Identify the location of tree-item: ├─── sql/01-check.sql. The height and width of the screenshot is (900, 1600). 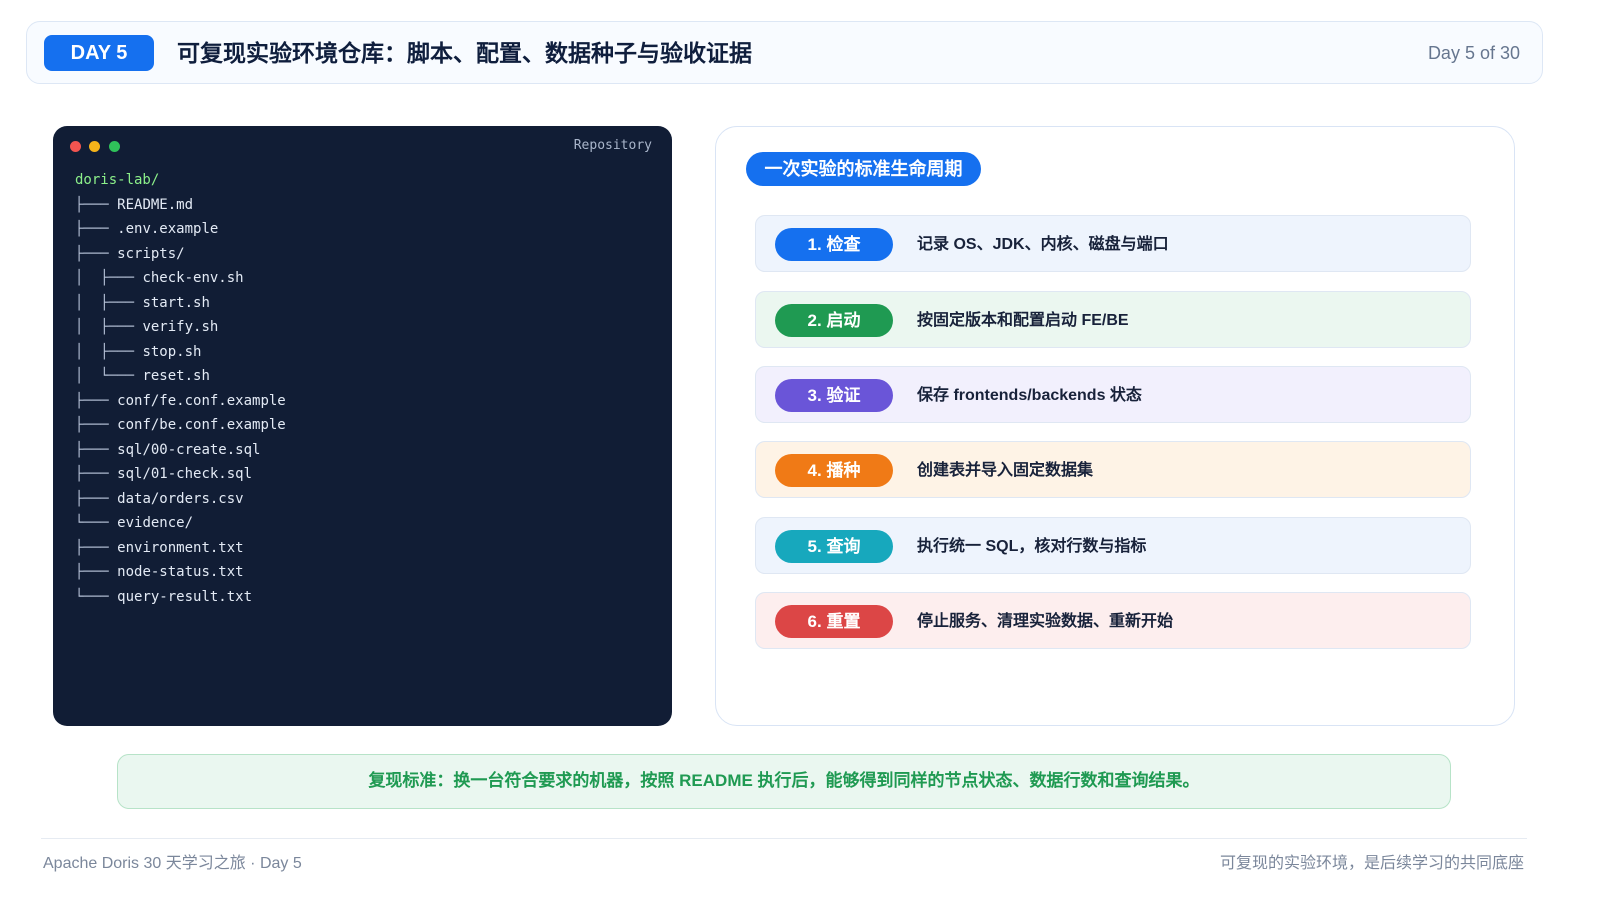
(164, 474).